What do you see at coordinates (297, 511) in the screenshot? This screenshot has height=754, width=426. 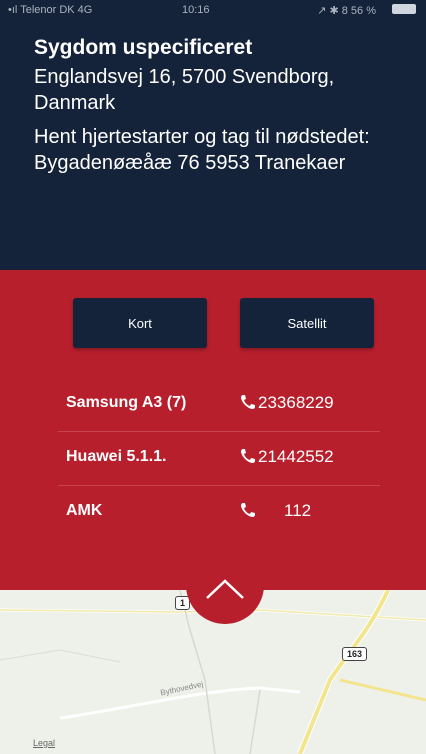 I see `contact-number: 112` at bounding box center [297, 511].